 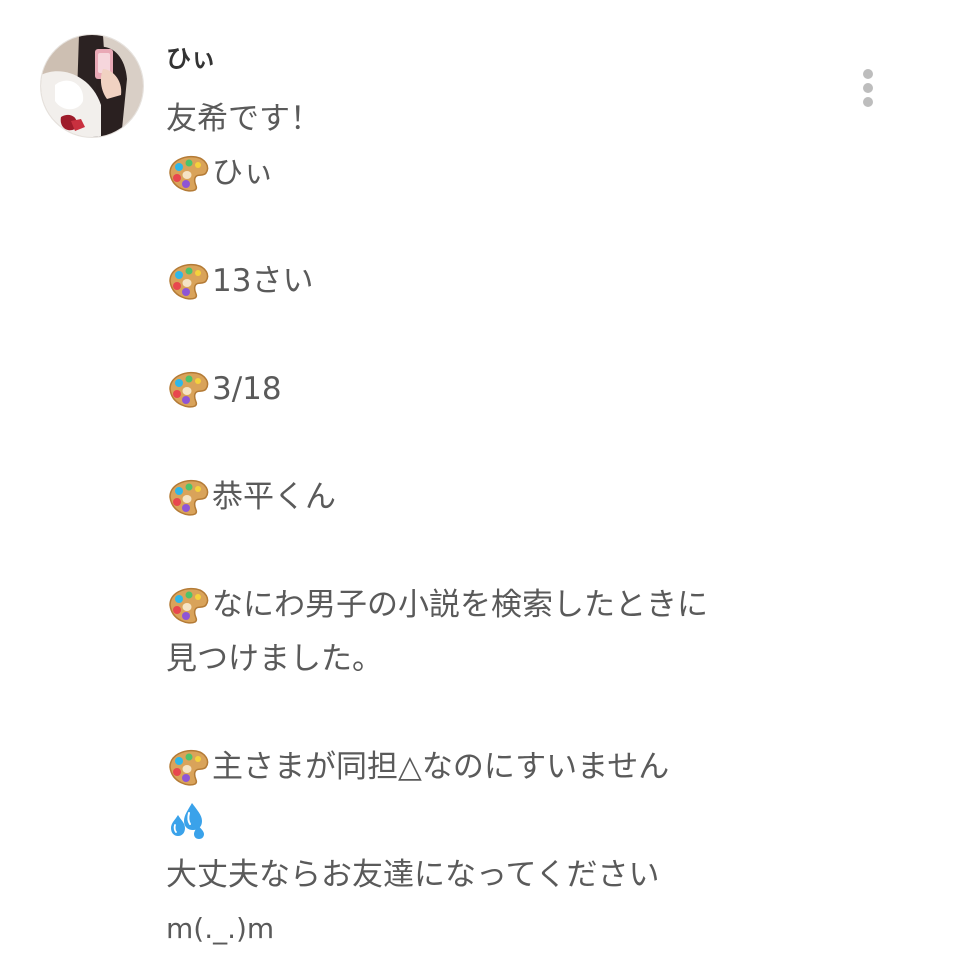 I want to click on message-text: 主さまが同担△なのにすいません, so click(x=441, y=767).